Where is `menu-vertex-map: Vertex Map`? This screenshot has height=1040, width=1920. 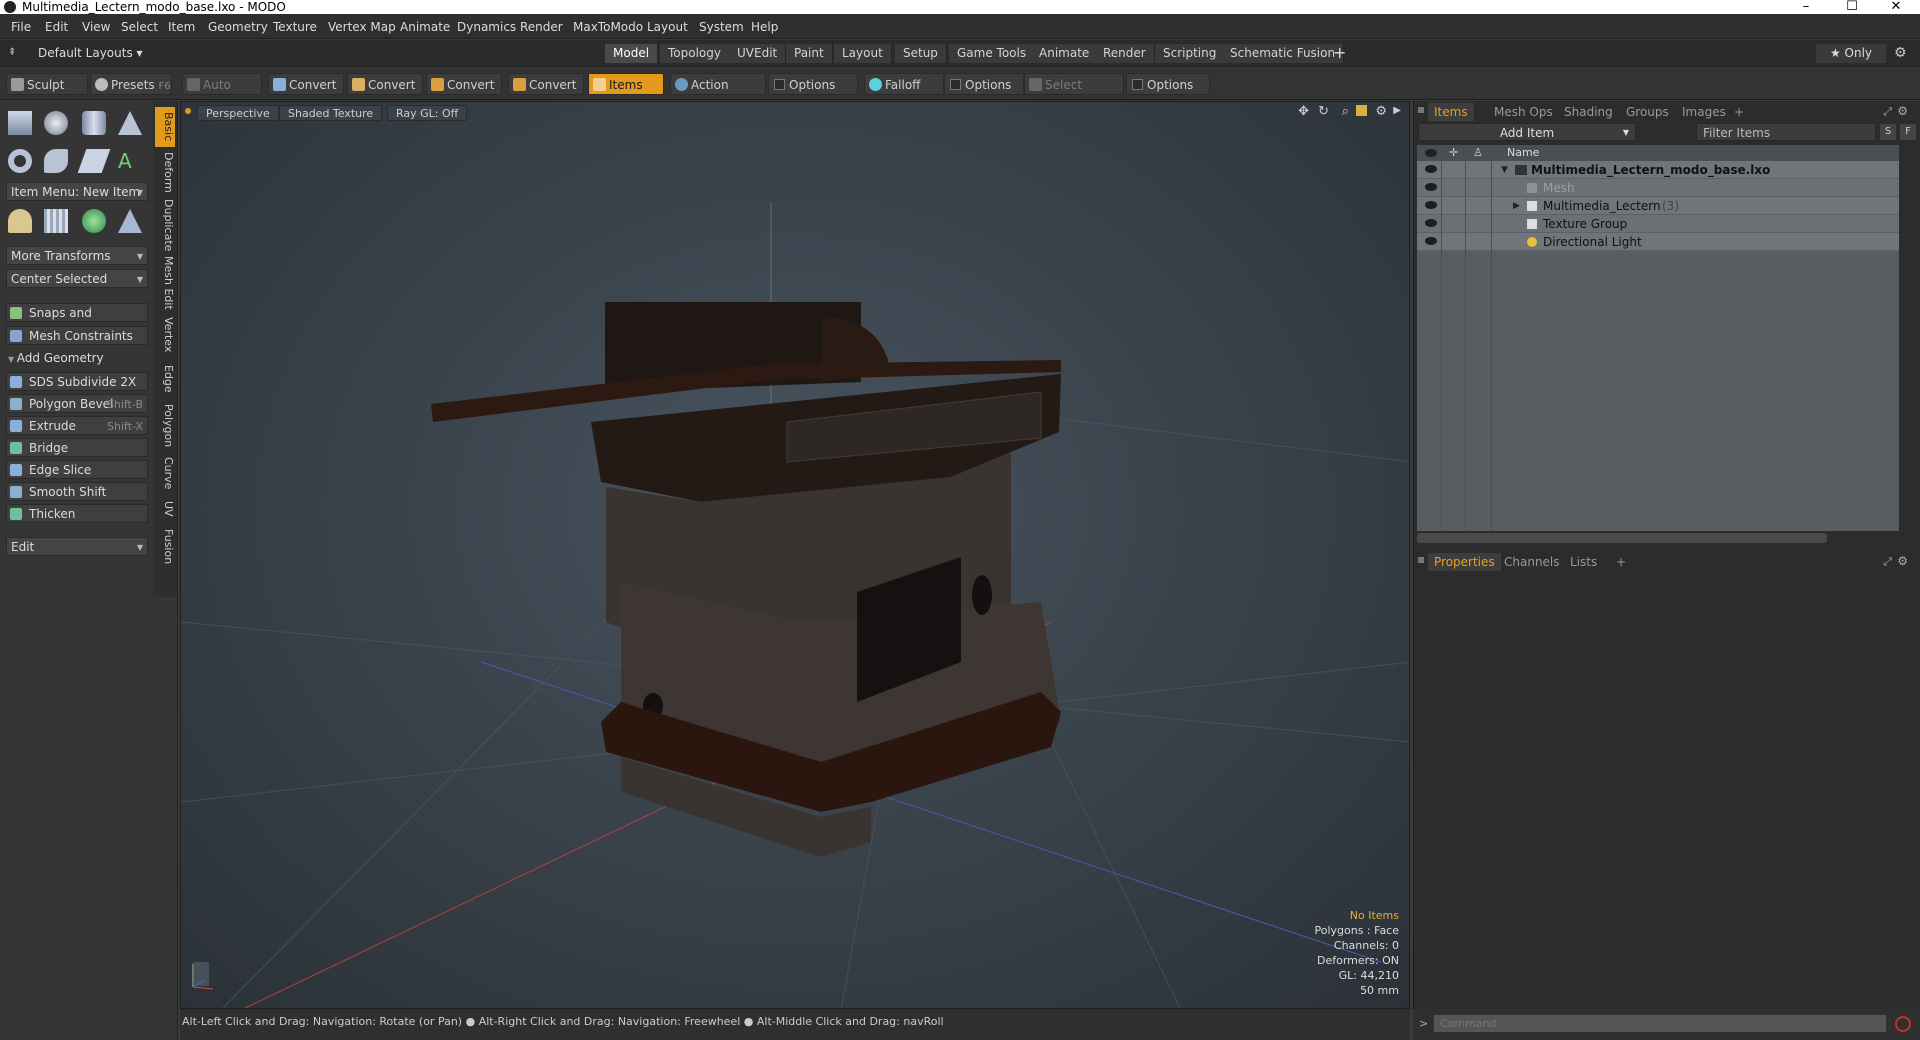
menu-vertex-map: Vertex Map is located at coordinates (362, 27).